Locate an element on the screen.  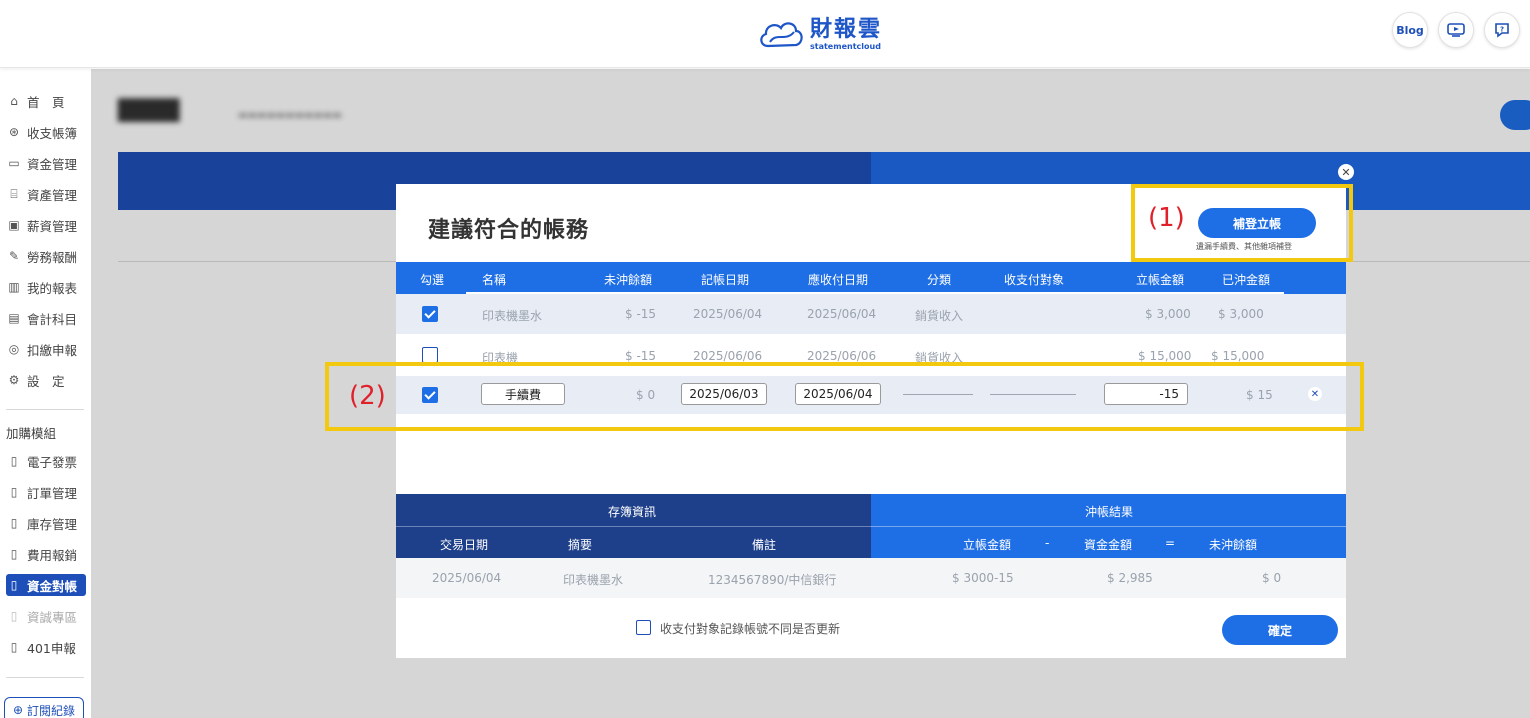
sidebar-item-assets: ⌸ 資產管理 is located at coordinates (46, 194).